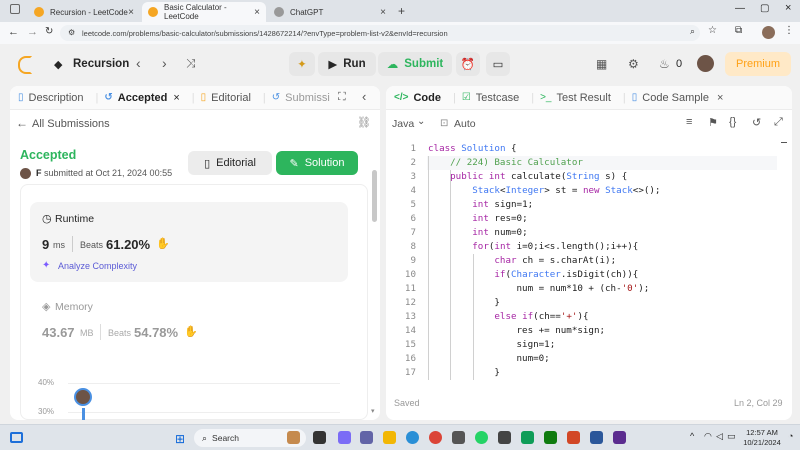  Describe the element at coordinates (435, 437) in the screenshot. I see `taskbar-app-chrome-icon` at that location.